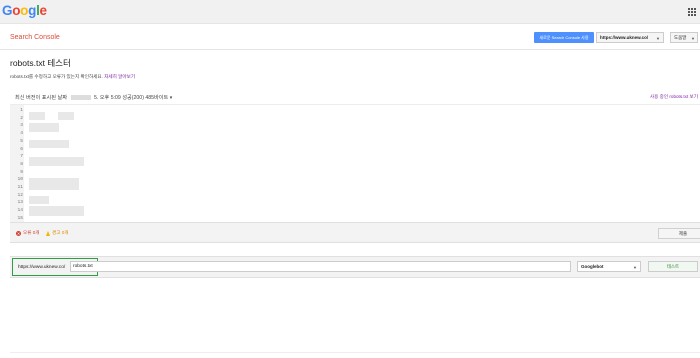  What do you see at coordinates (21, 157) in the screenshot?
I see `line-number: 7` at bounding box center [21, 157].